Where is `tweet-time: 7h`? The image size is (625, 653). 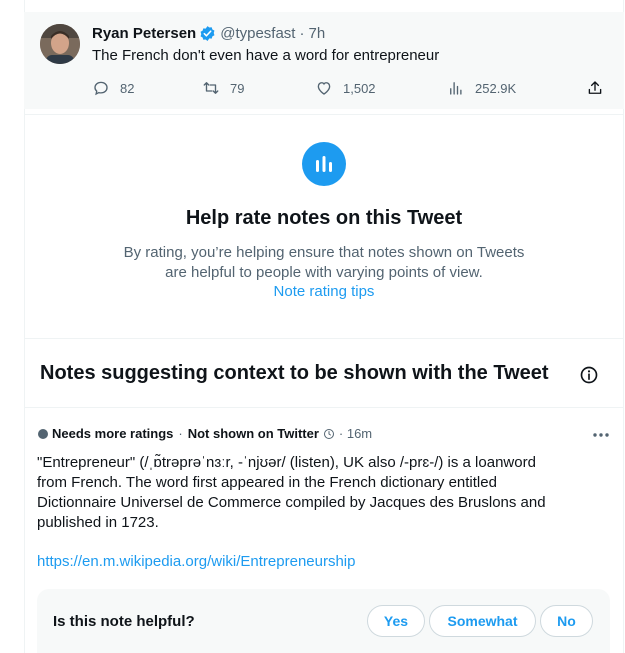 tweet-time: 7h is located at coordinates (316, 33).